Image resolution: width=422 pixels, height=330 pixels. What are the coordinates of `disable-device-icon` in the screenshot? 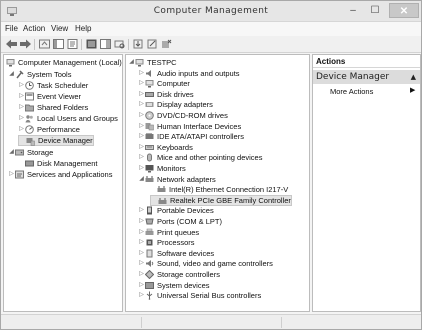 It's located at (152, 44).